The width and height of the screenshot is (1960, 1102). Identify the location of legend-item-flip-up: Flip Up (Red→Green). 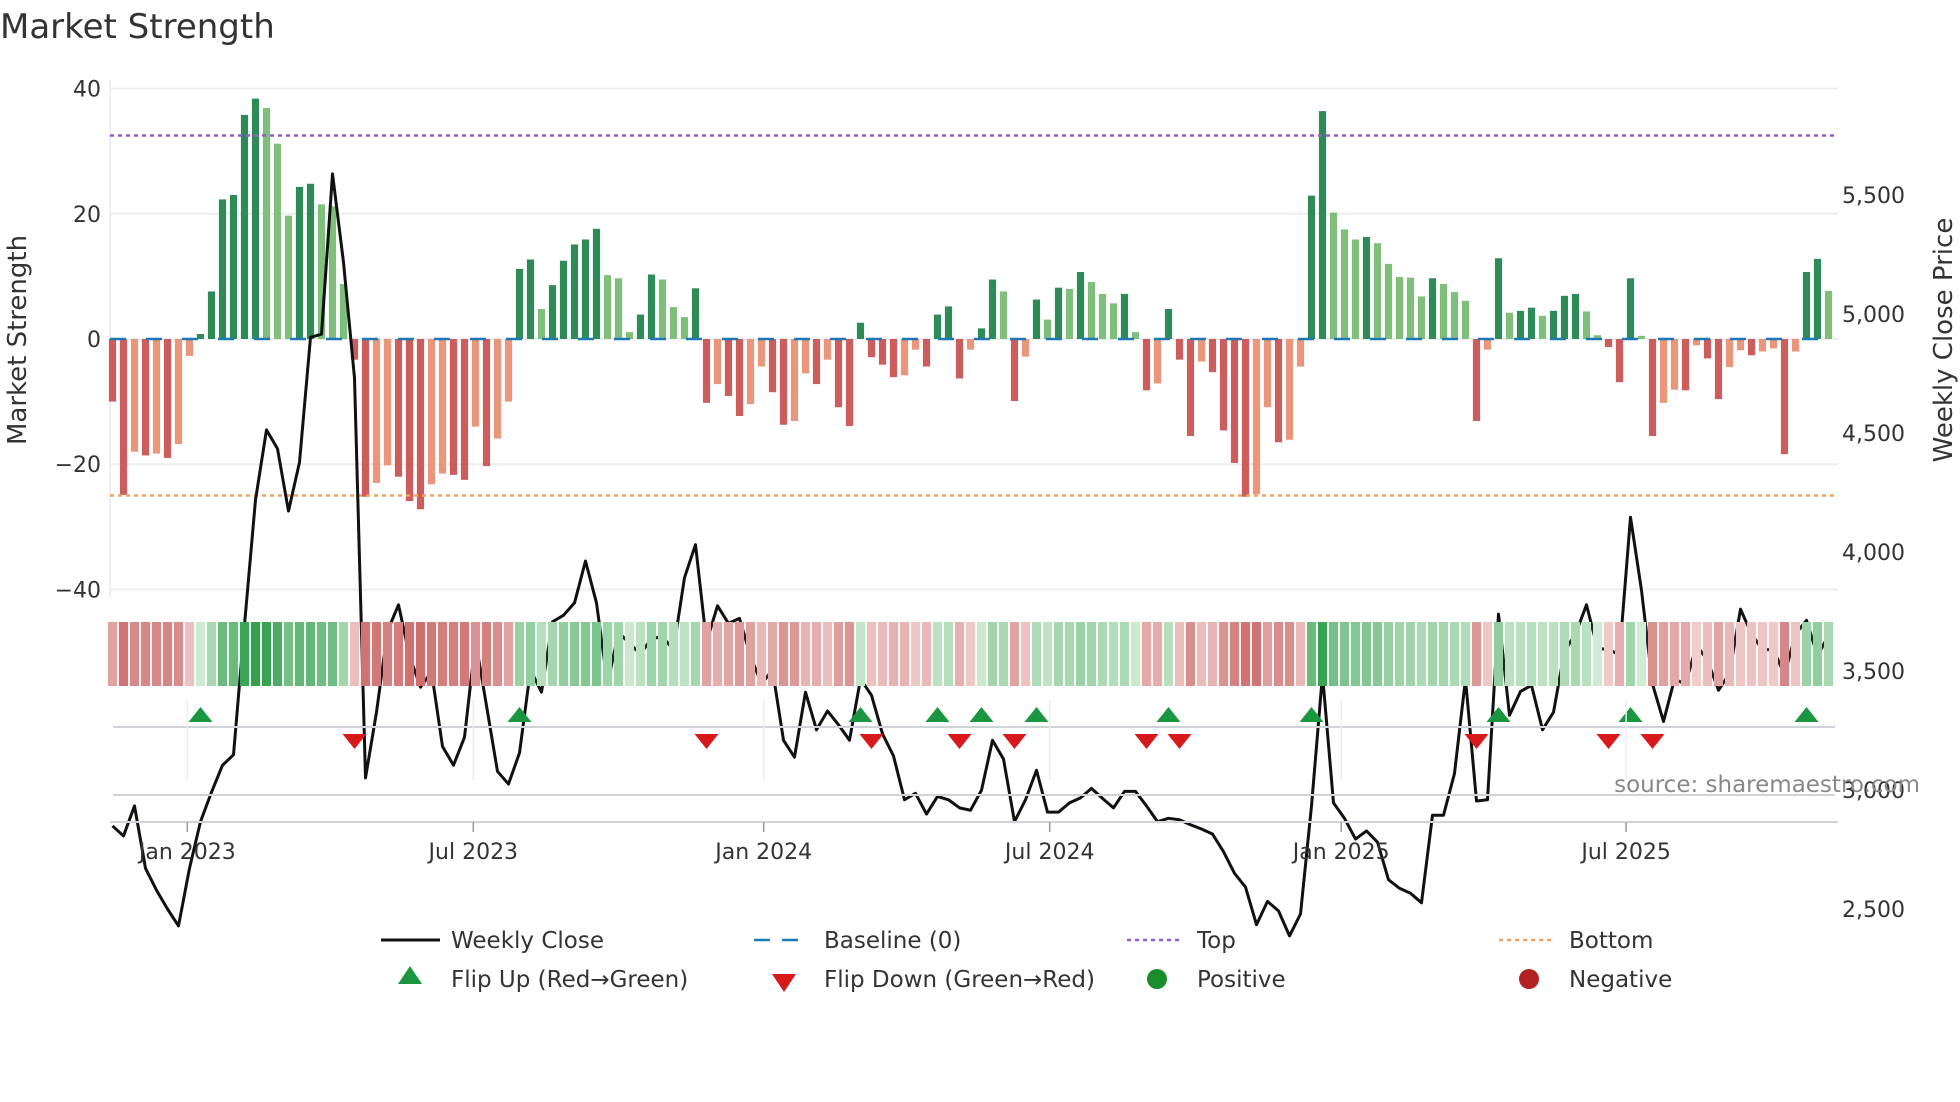
(543, 979).